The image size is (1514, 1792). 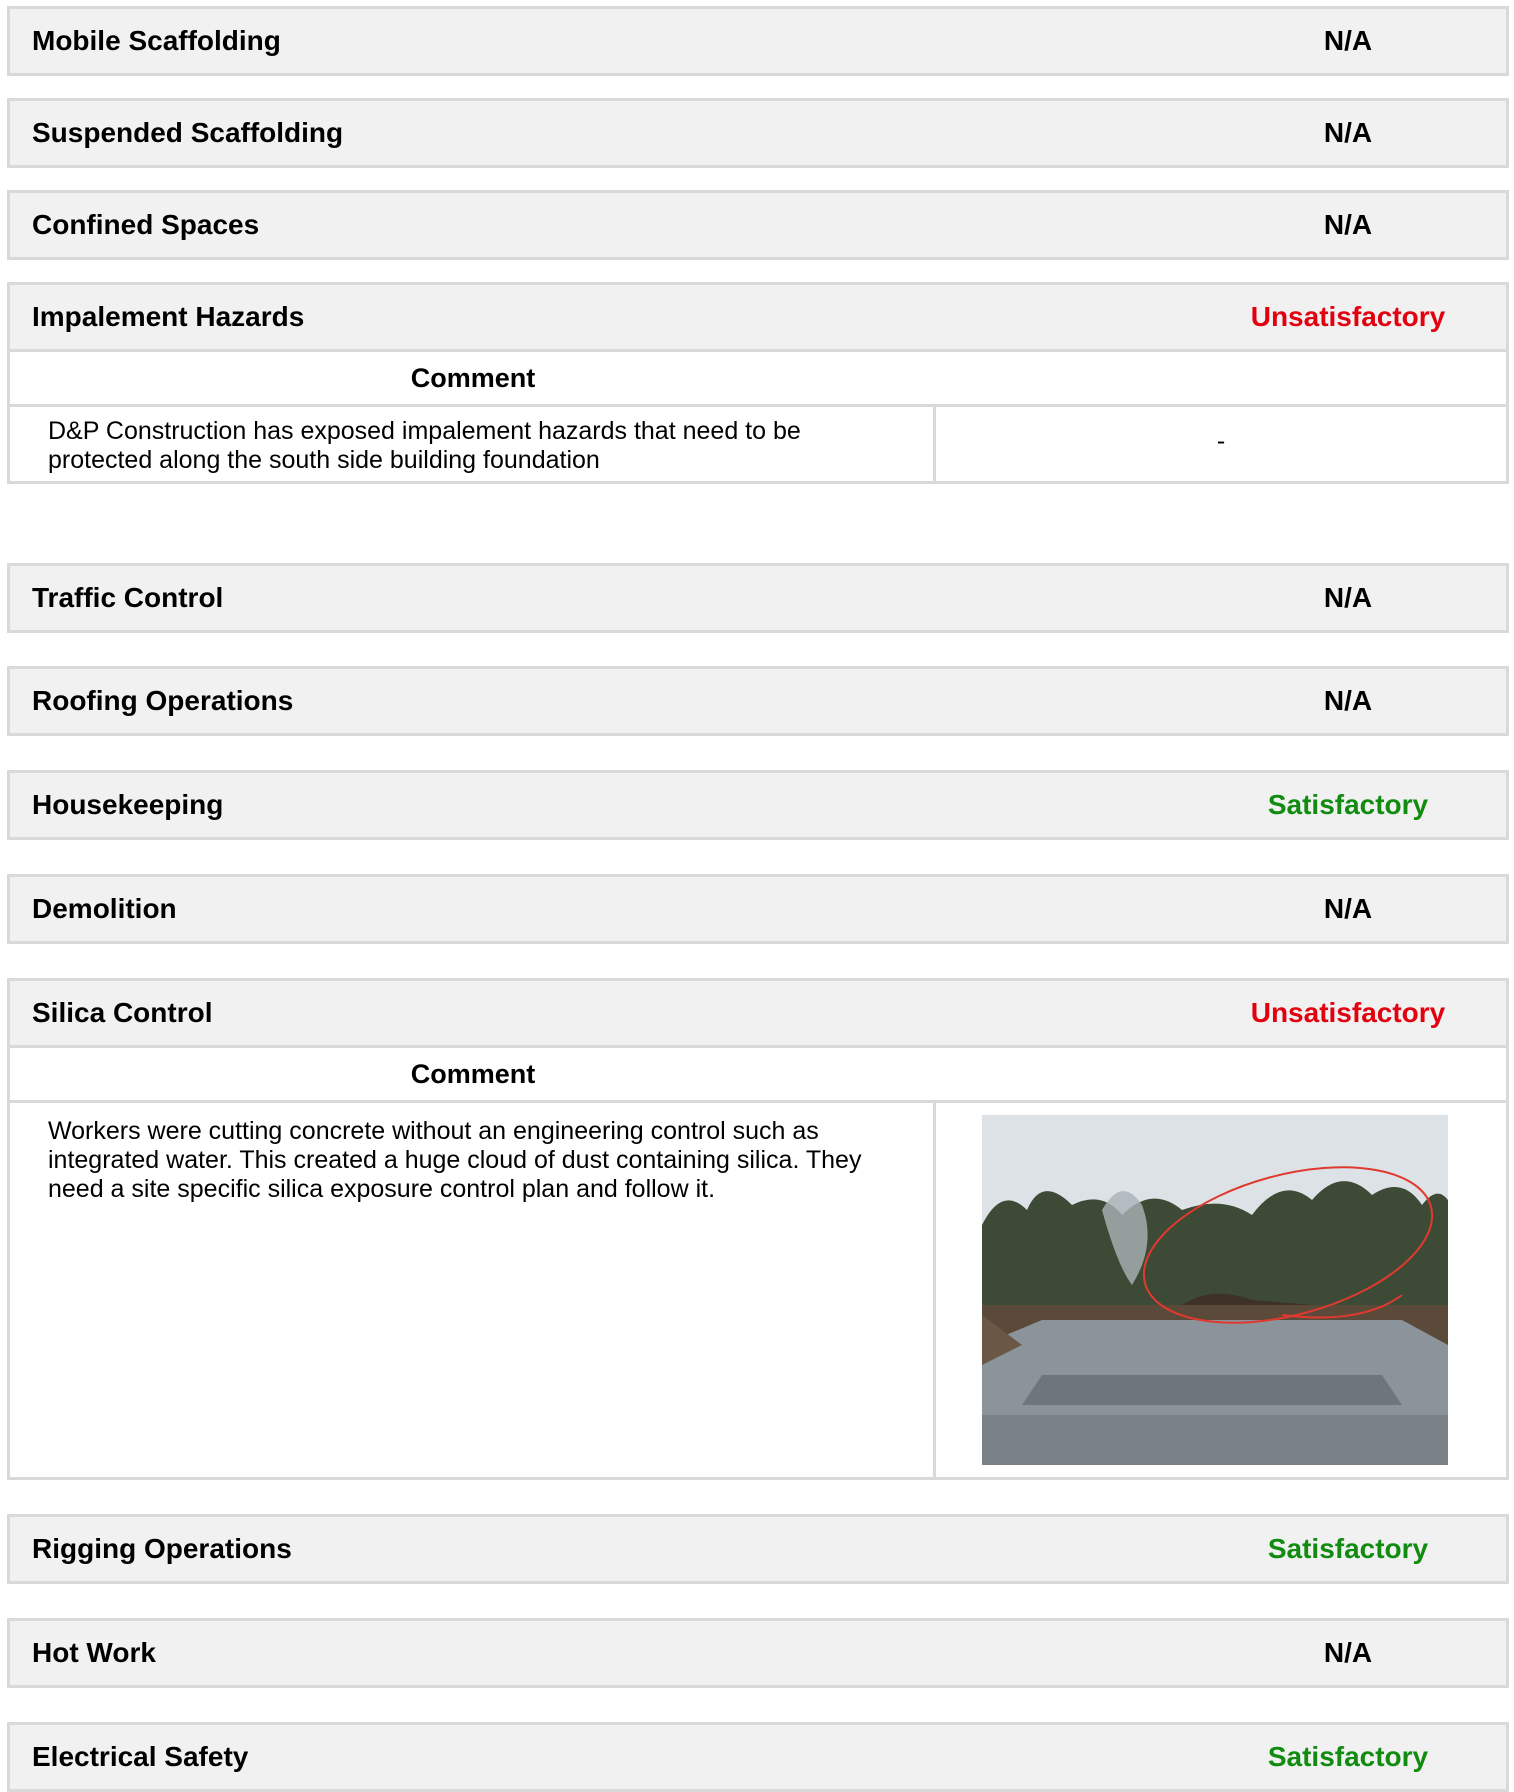 I want to click on section-traffic-control: Traffic Control N/A, so click(x=758, y=598).